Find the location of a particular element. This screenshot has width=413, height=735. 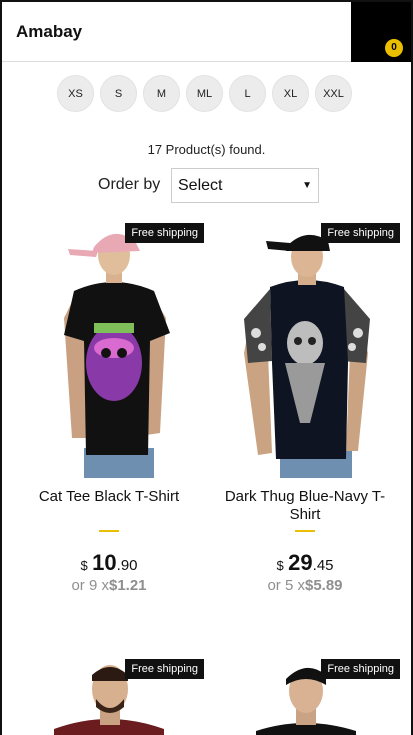

order-by-label: Order by is located at coordinates (129, 184).